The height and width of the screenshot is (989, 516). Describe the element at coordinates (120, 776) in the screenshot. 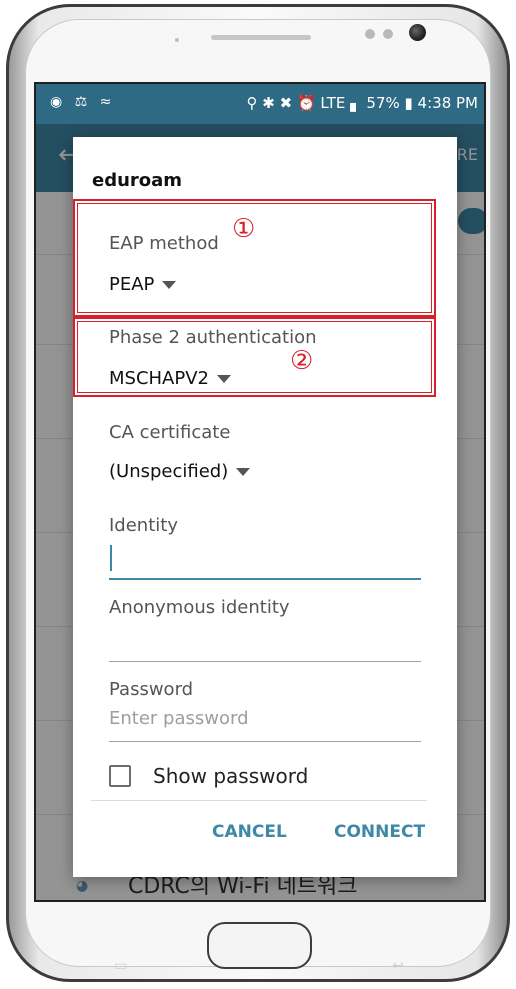

I see `show-password-checkbox` at that location.